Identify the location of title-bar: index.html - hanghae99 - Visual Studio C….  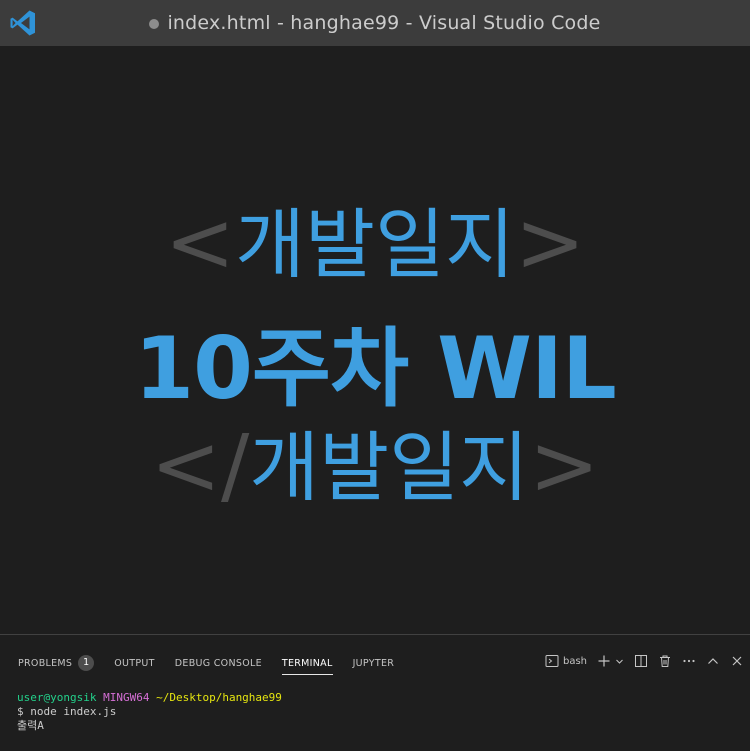
(375, 23).